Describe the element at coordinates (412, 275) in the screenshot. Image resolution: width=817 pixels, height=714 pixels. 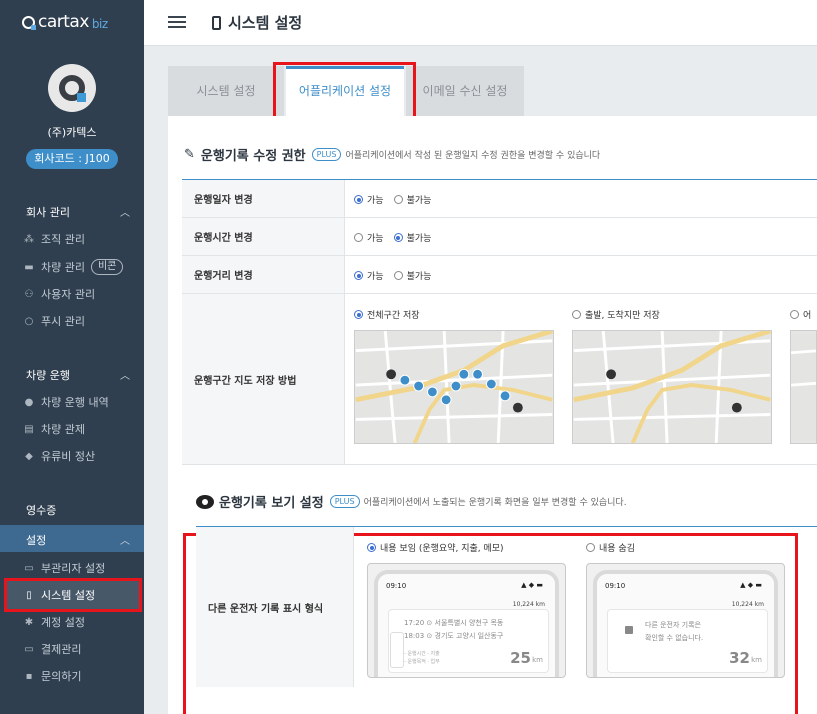
I see `radio-distance-deny: 불가능` at that location.